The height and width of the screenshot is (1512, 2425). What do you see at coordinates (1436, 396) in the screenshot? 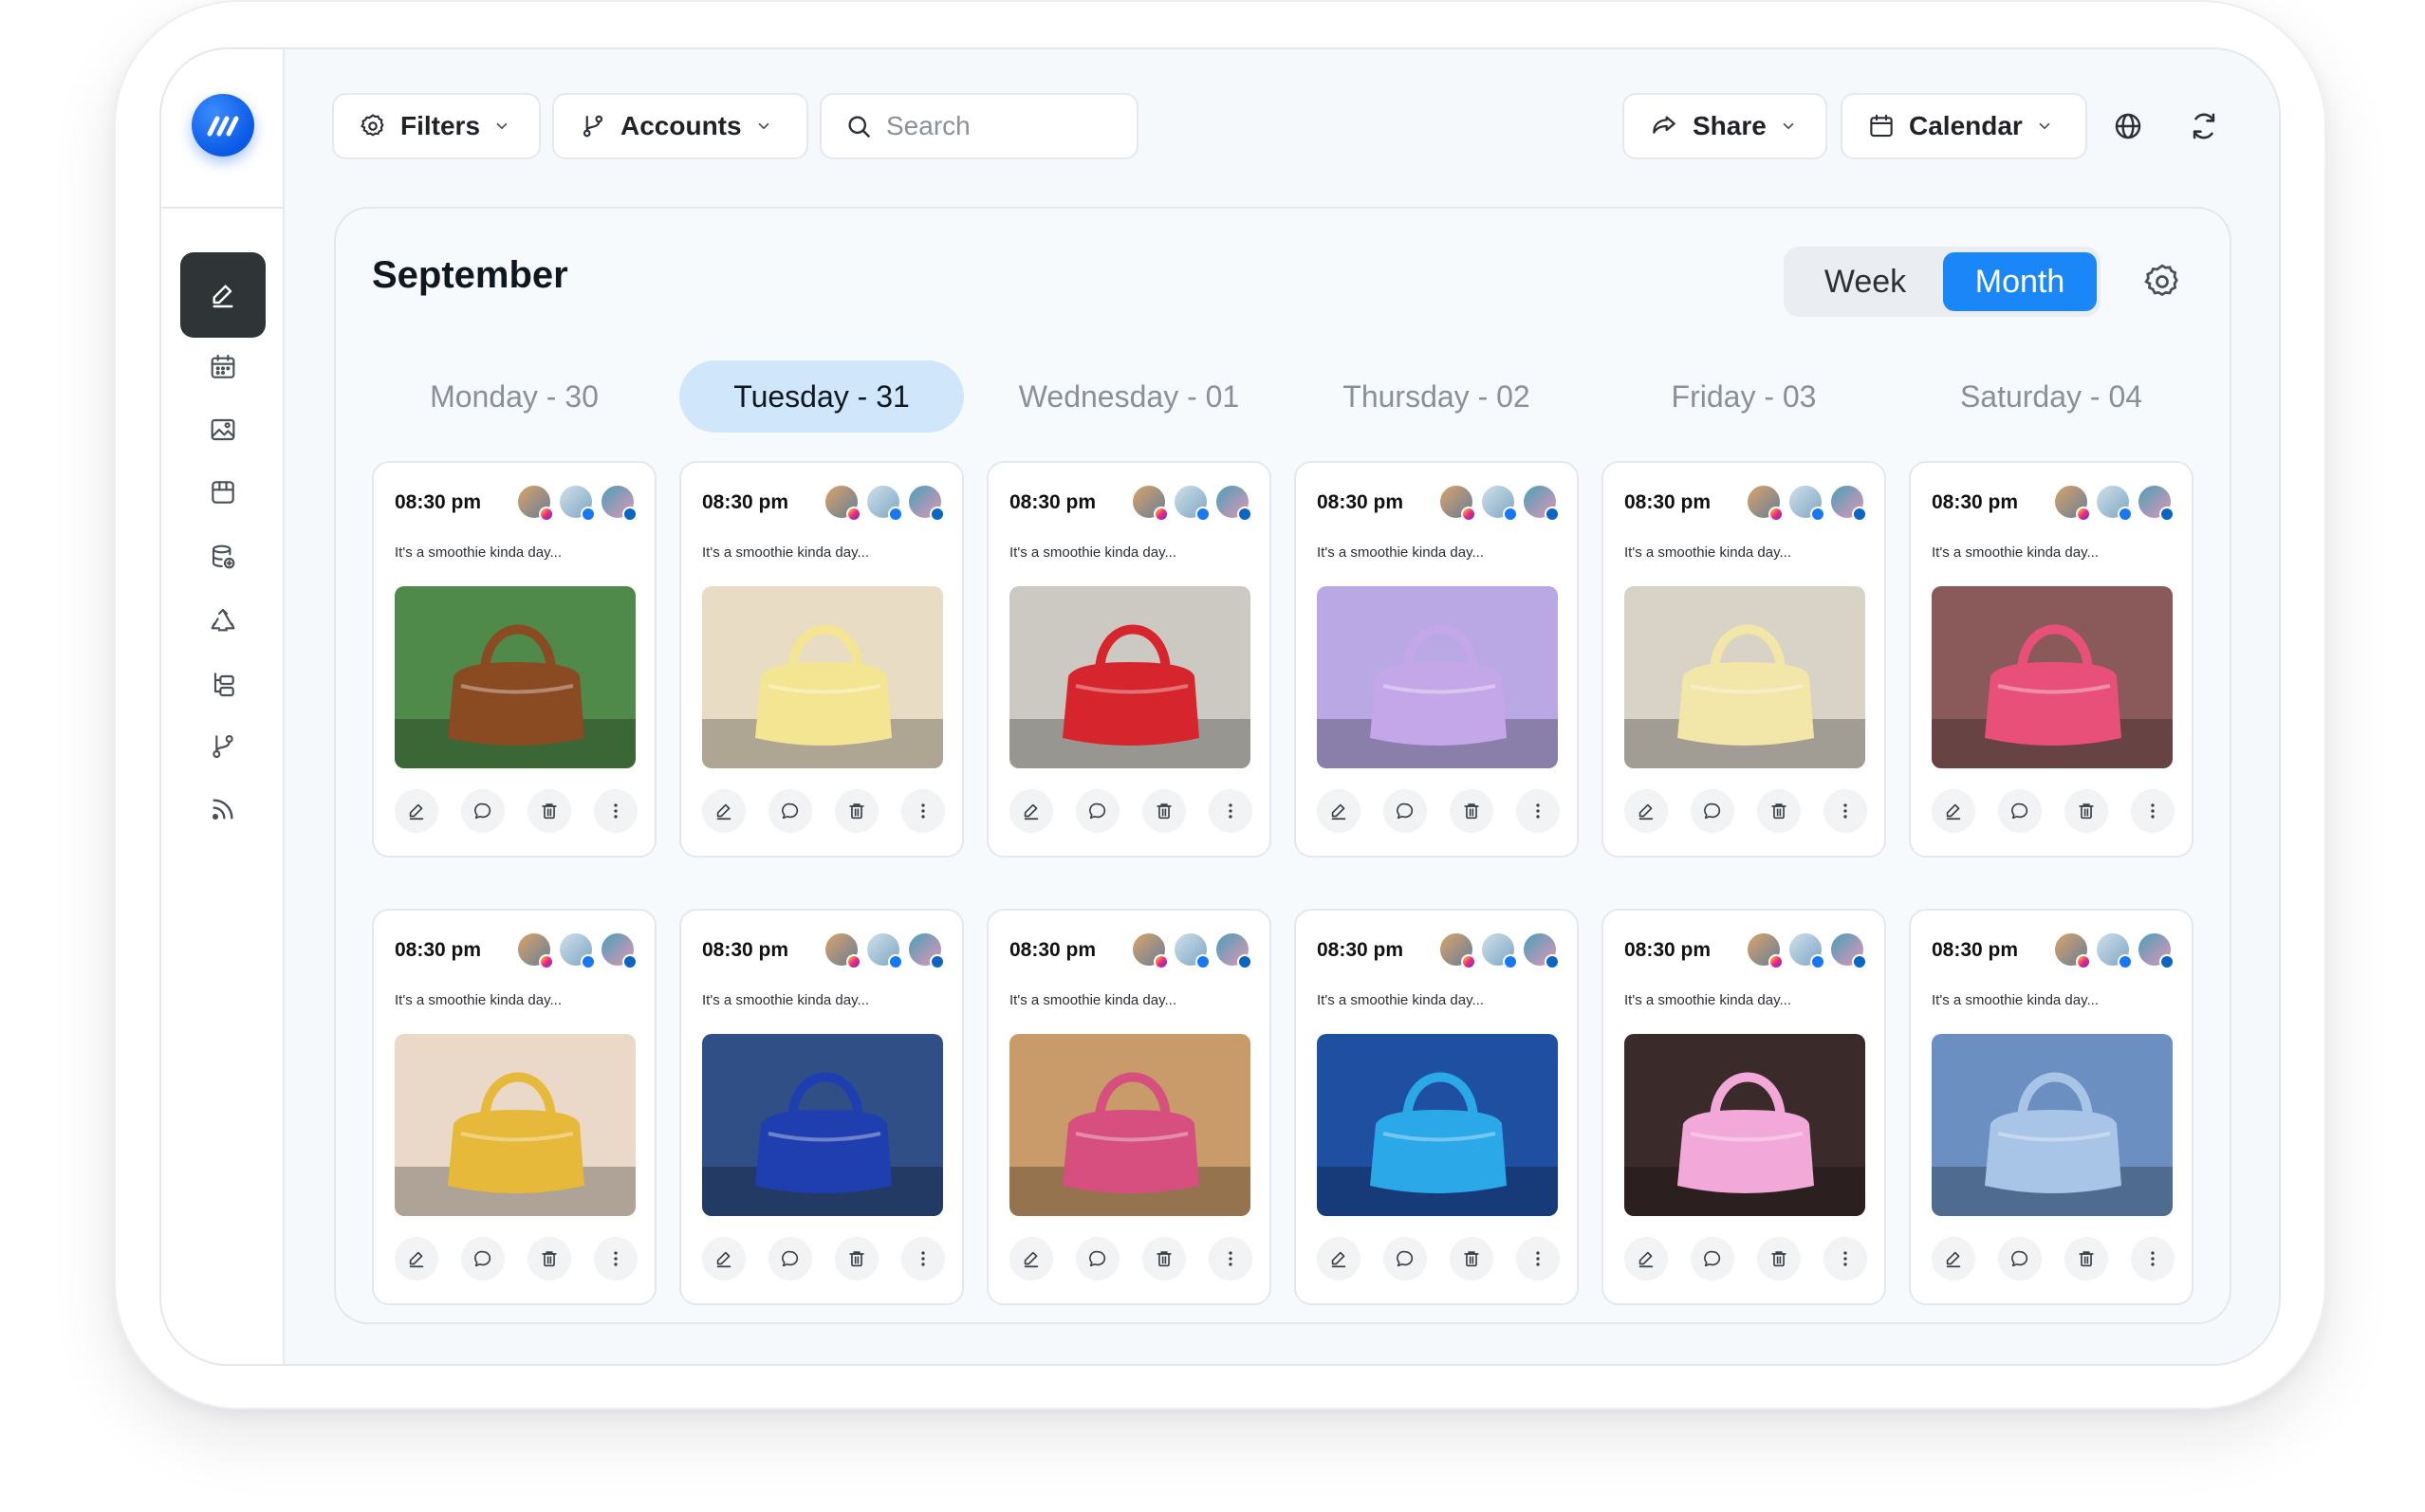
I see `day-header-thursday: Thursday - 02` at bounding box center [1436, 396].